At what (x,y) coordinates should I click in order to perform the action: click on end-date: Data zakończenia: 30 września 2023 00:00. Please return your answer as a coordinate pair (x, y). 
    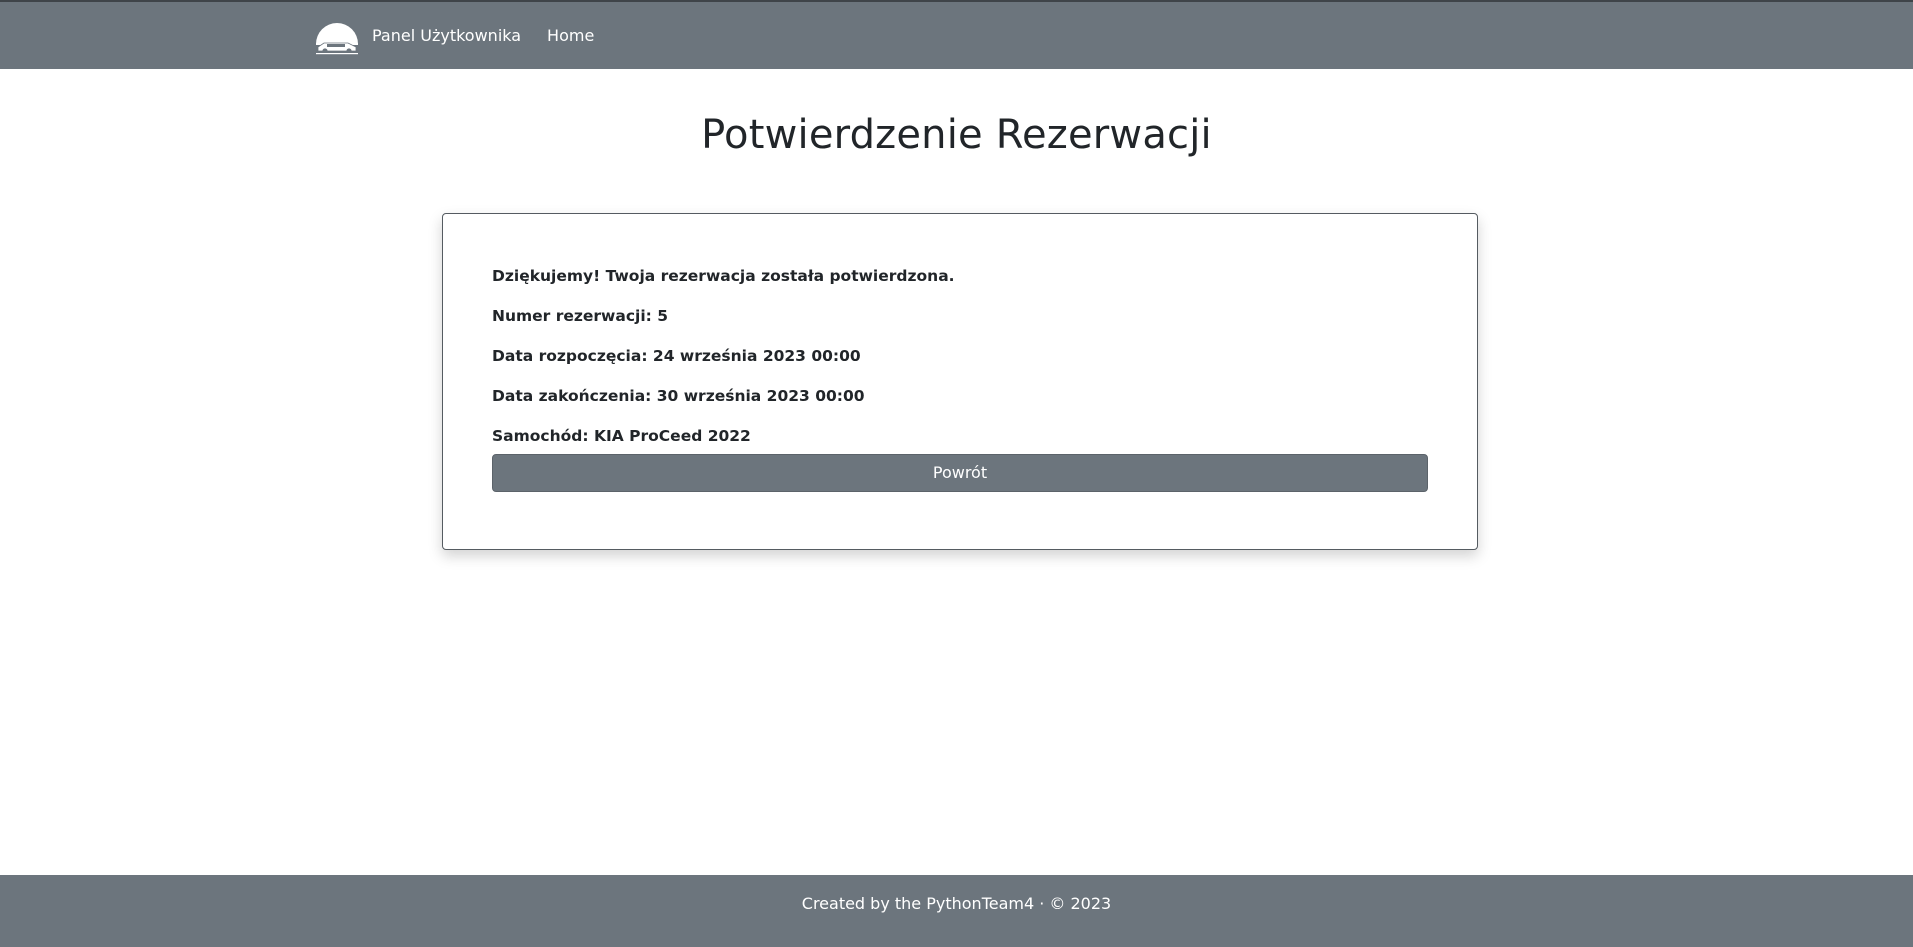
    Looking at the image, I should click on (678, 396).